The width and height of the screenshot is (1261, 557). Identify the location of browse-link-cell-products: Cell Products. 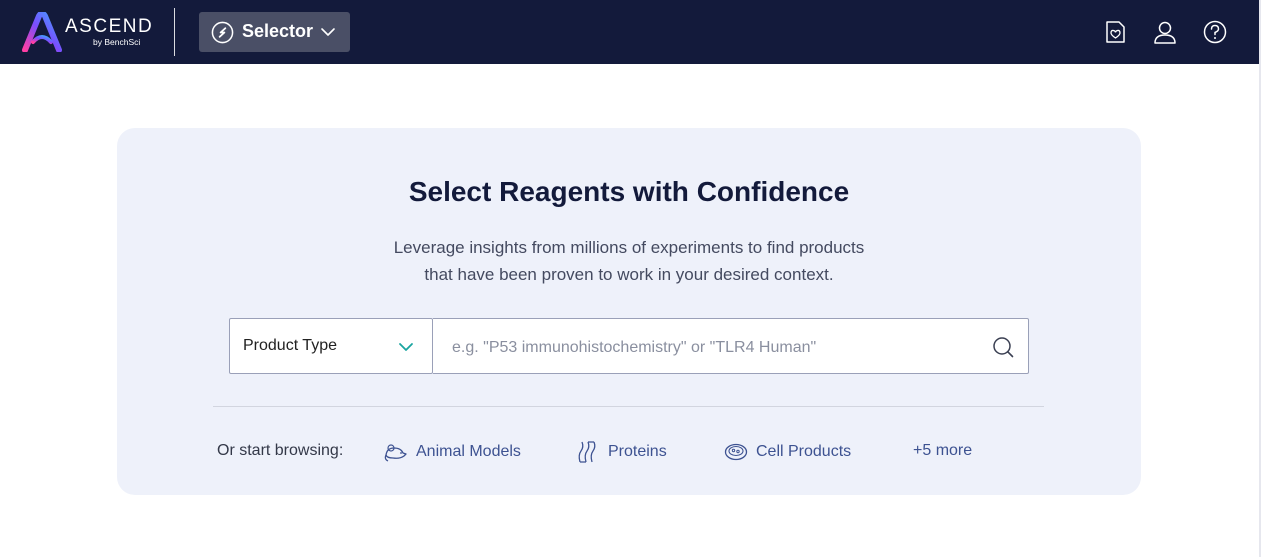
(787, 452).